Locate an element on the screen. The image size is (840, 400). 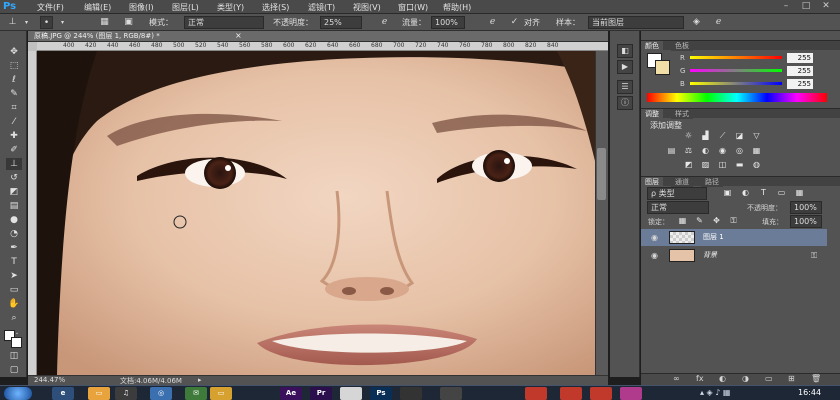
menu-window: 窗口(W) is located at coordinates (413, 7).